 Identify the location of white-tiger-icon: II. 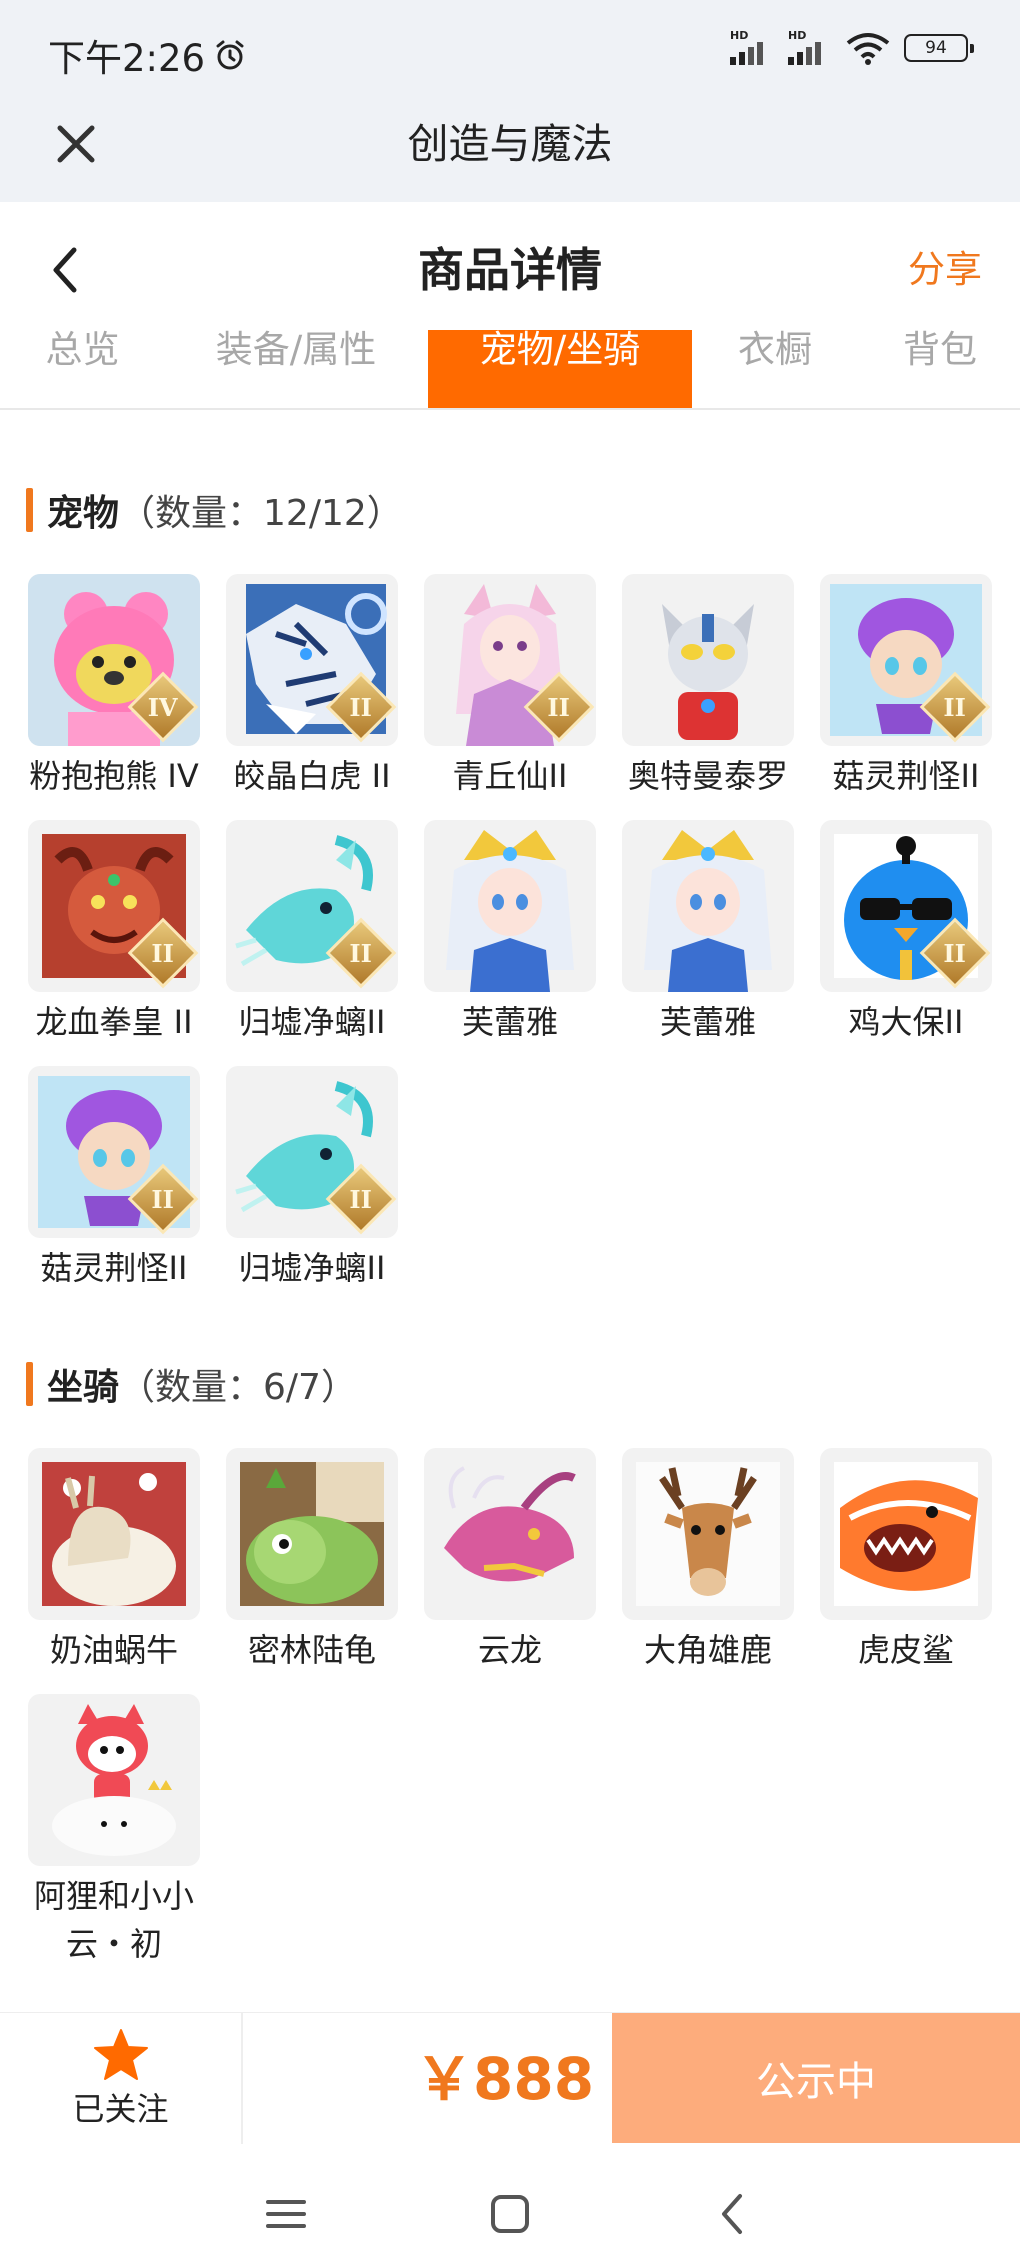
(312, 660).